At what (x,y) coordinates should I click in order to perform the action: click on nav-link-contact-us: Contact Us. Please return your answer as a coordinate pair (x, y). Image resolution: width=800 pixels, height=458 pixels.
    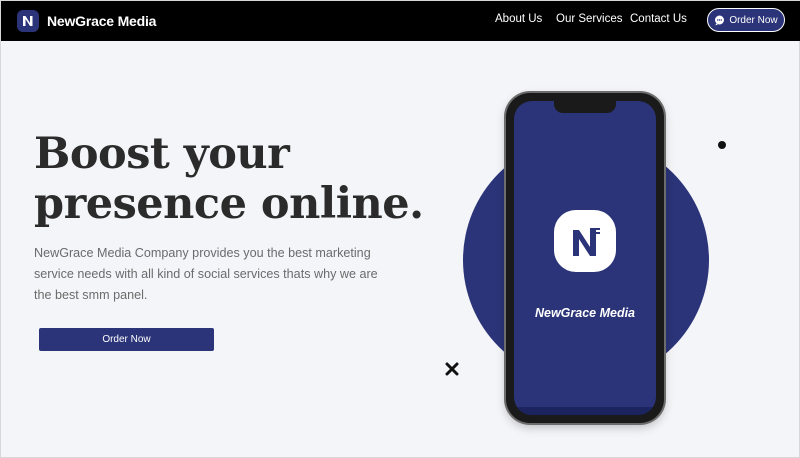
    Looking at the image, I should click on (658, 19).